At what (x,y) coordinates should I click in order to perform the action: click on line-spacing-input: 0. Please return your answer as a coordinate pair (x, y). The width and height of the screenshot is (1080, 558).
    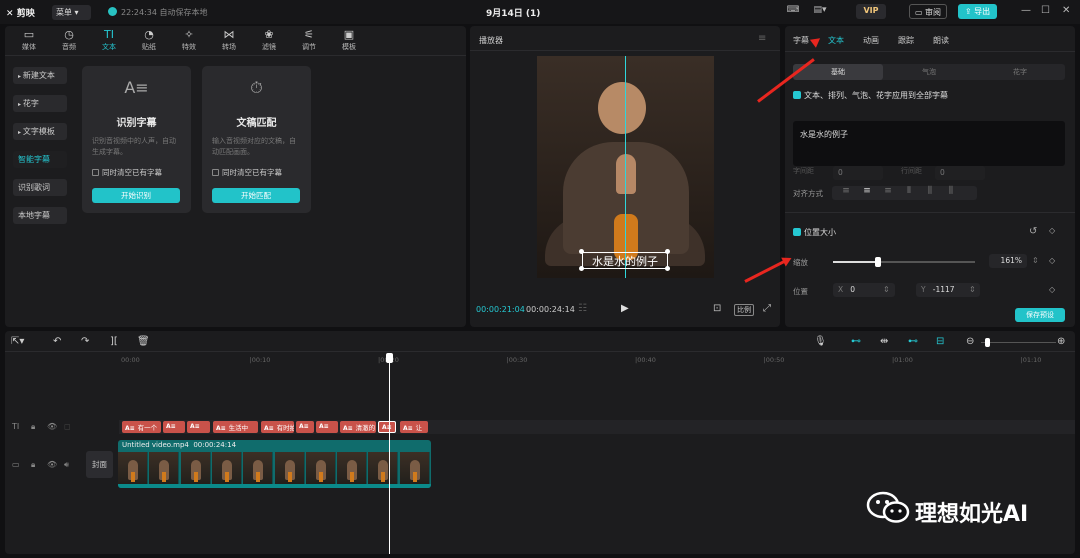
    Looking at the image, I should click on (960, 173).